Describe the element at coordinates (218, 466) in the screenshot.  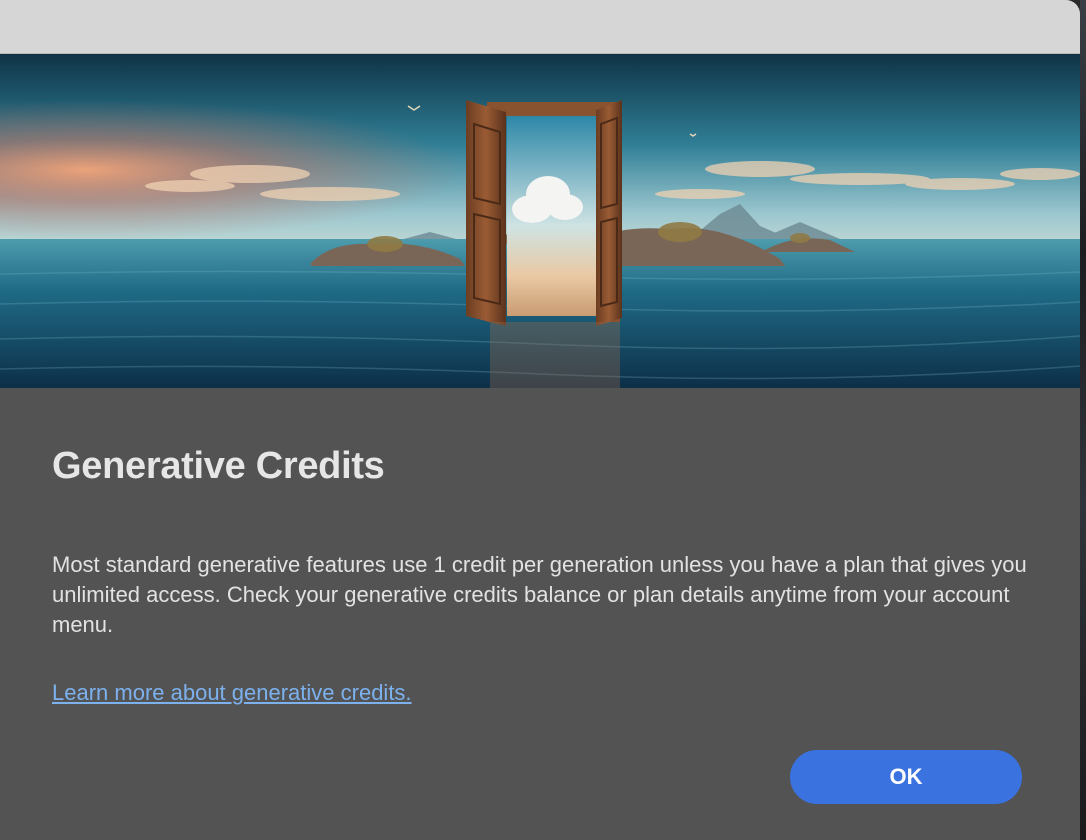
I see `dialog-title: Generative Credits` at that location.